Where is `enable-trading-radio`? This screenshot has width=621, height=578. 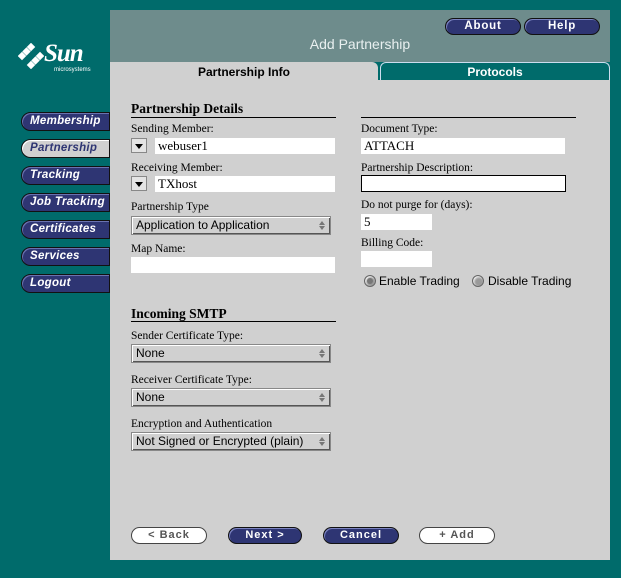 enable-trading-radio is located at coordinates (370, 281).